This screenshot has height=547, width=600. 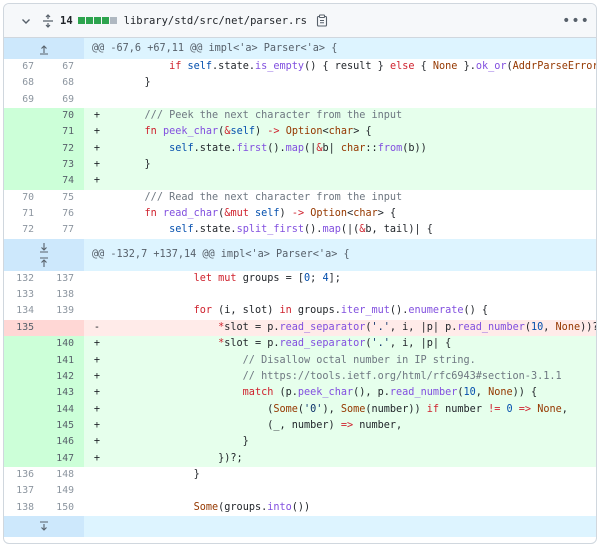 I want to click on expand-lines-cell, so click(x=44, y=48).